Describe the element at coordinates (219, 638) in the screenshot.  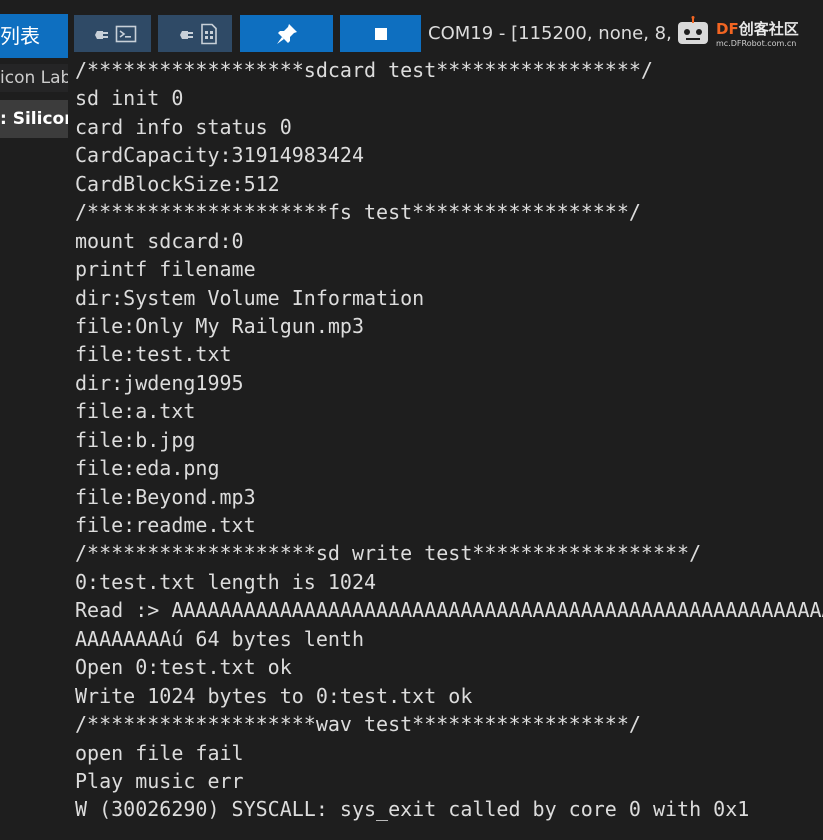
I see `terminal-line: AAAAAAAAú 64 bytes lenth` at that location.